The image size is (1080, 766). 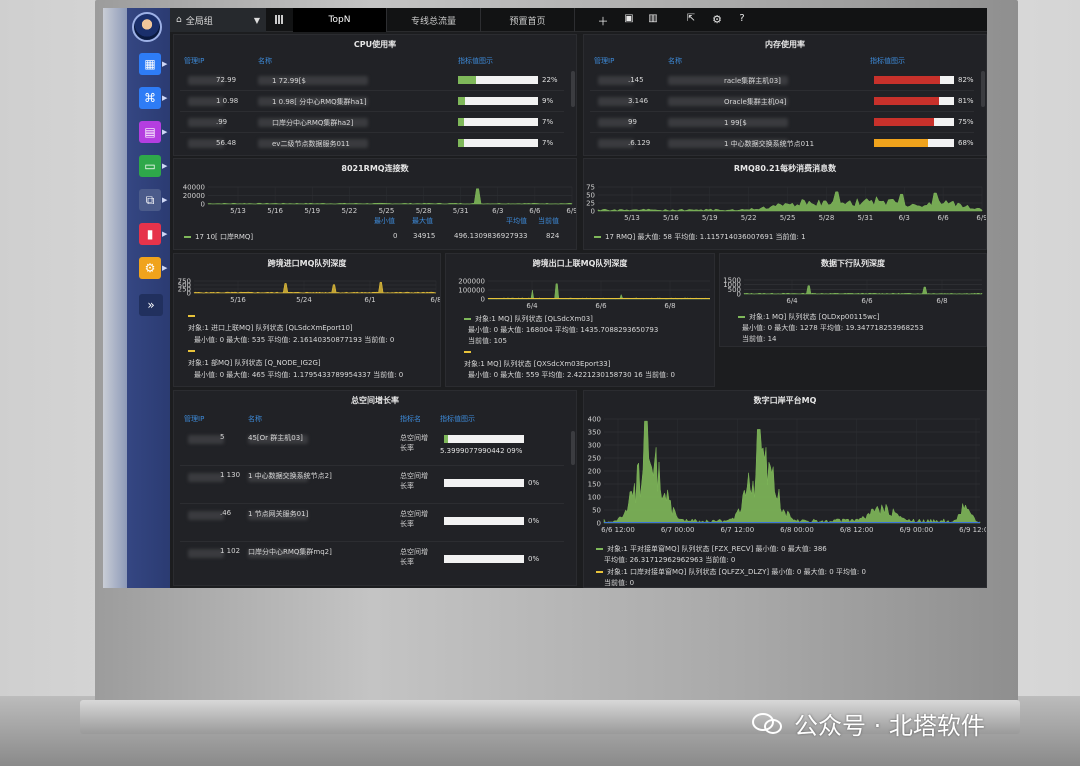 I want to click on panel-title: CPU使用率, so click(x=375, y=44).